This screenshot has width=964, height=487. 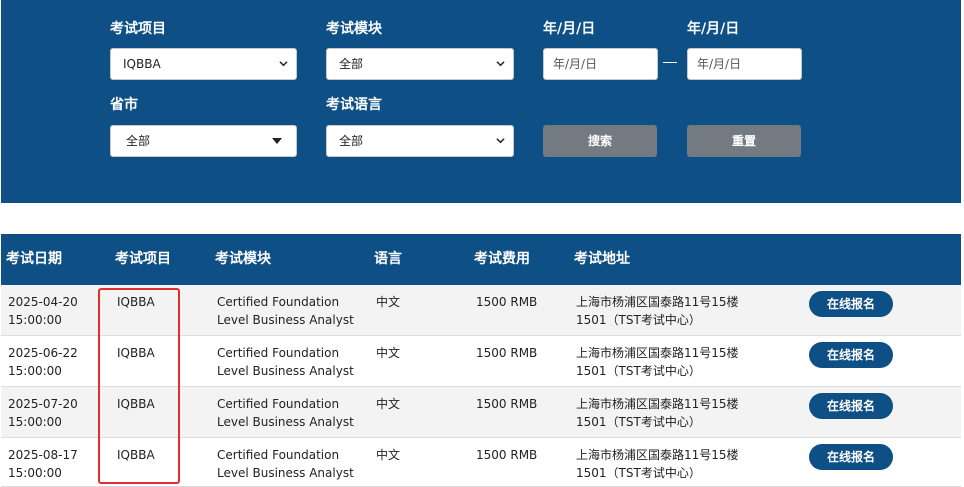 What do you see at coordinates (43, 311) in the screenshot?
I see `row-date: 2025-04-20 15:00:00` at bounding box center [43, 311].